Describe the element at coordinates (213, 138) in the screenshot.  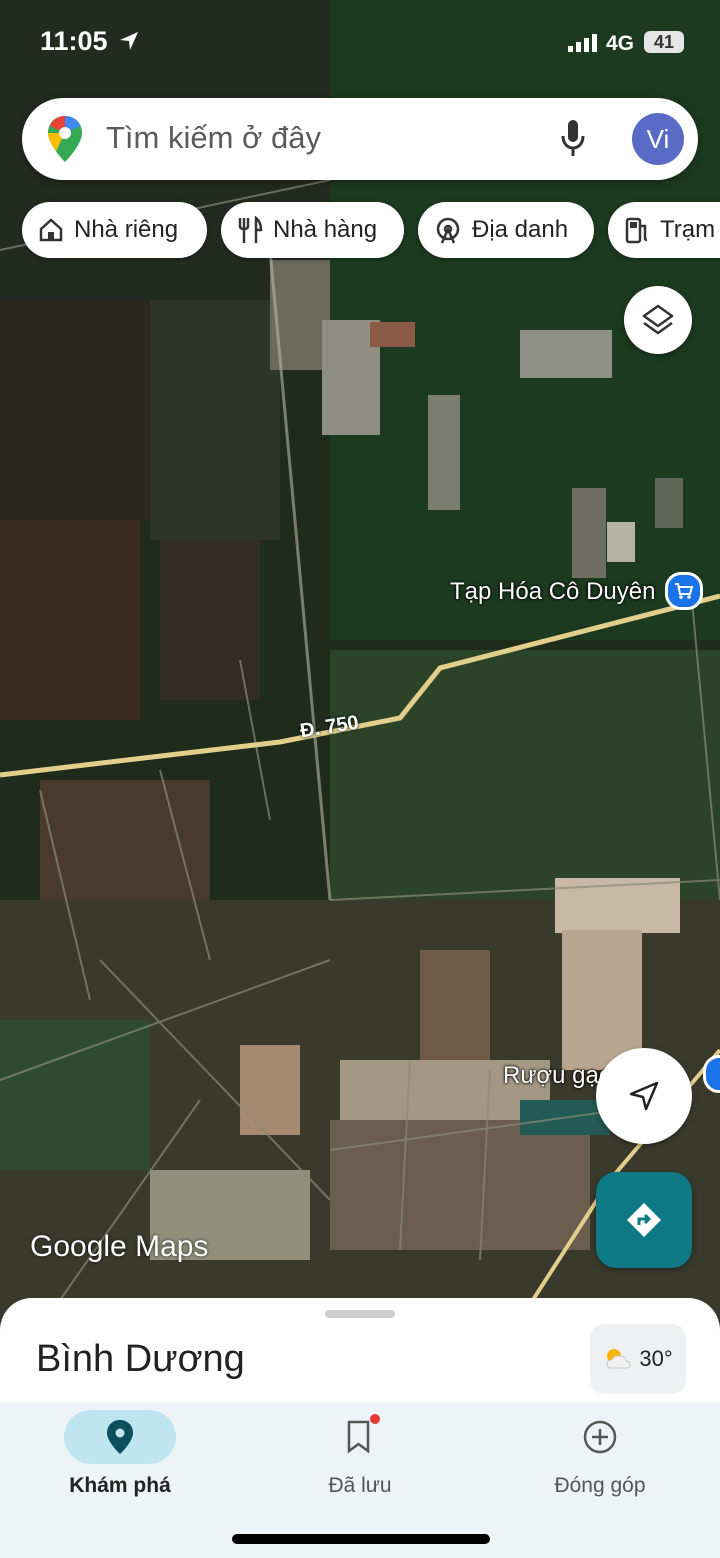
I see `search-input: Tìm kiếm ở đây` at that location.